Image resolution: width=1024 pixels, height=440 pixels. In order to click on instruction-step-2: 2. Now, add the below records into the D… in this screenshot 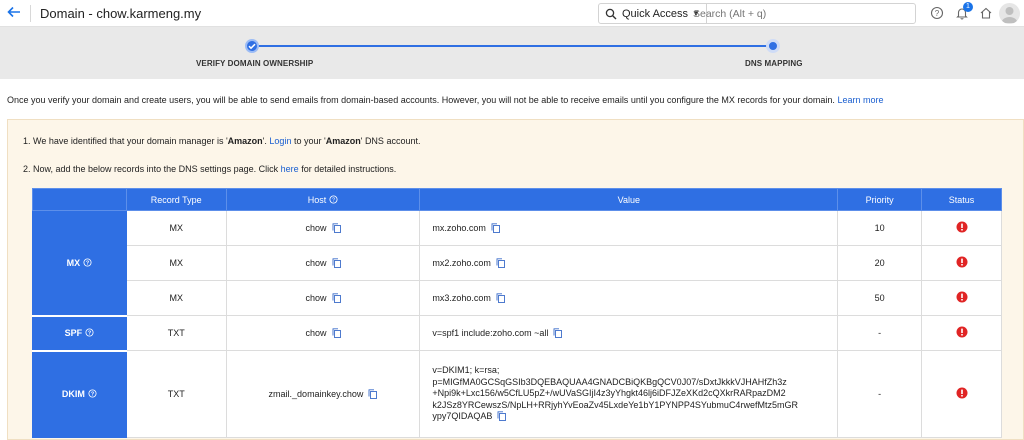, I will do `click(209, 169)`.